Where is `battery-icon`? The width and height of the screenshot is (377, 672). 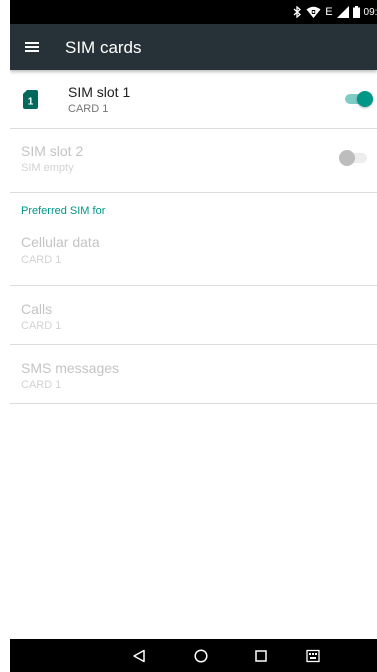 battery-icon is located at coordinates (356, 12).